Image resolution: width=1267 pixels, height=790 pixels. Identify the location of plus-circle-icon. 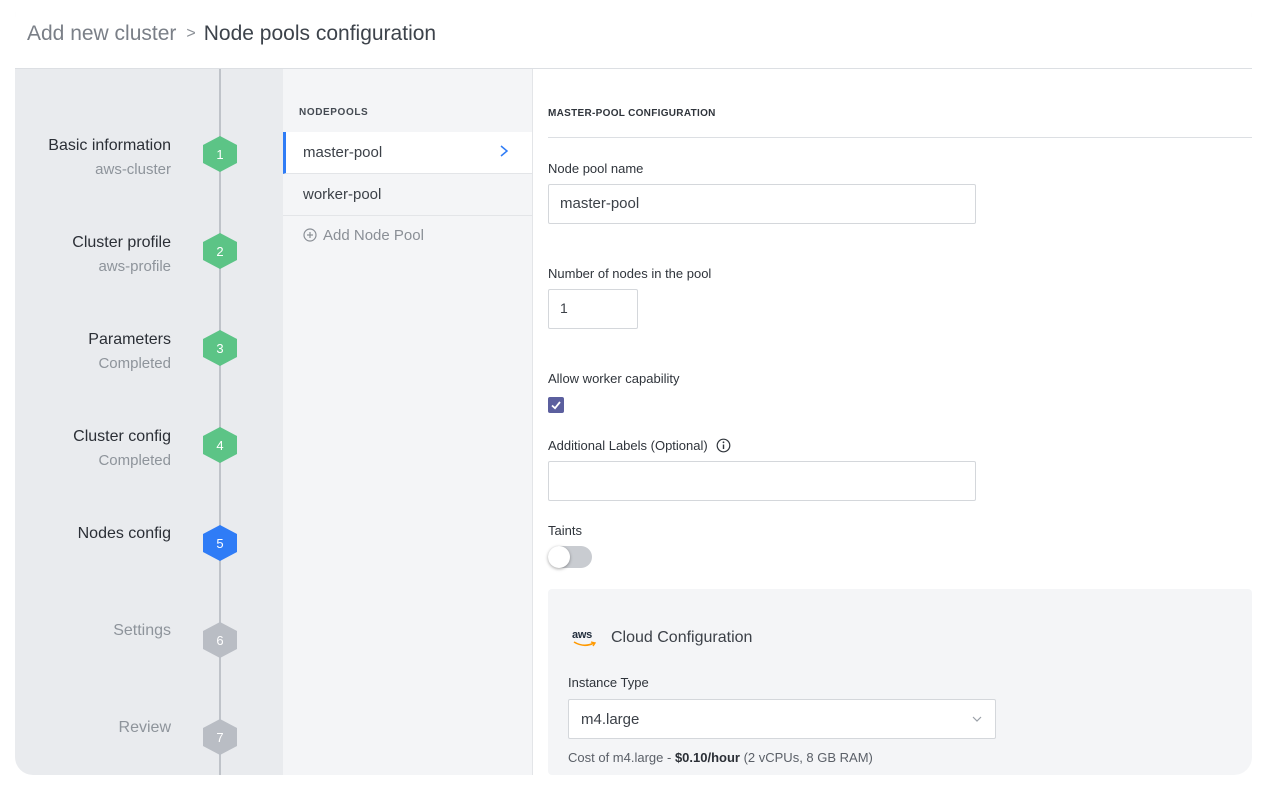
(310, 235).